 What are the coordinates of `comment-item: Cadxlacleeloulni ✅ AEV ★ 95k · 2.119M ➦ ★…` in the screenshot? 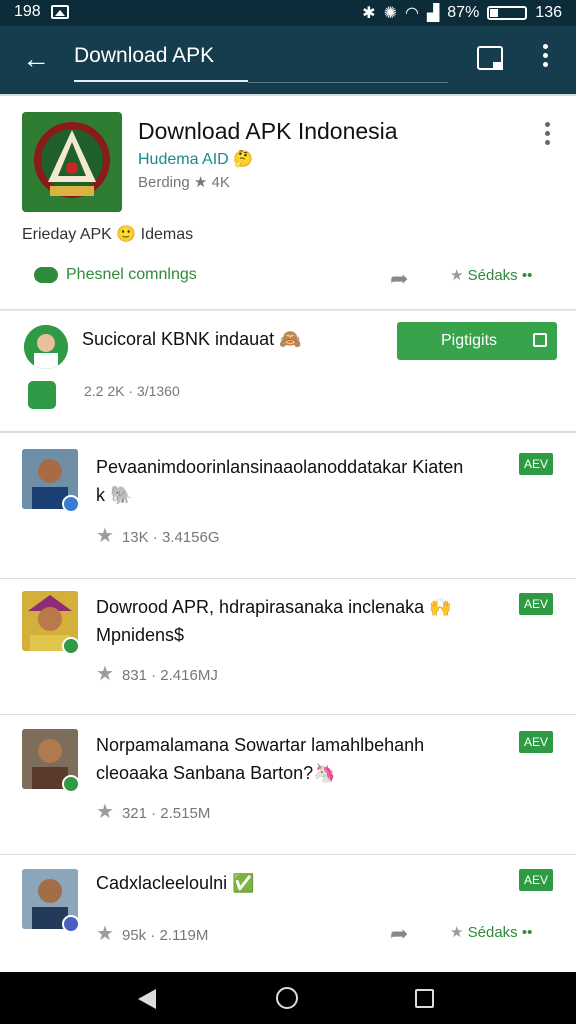 It's located at (288, 913).